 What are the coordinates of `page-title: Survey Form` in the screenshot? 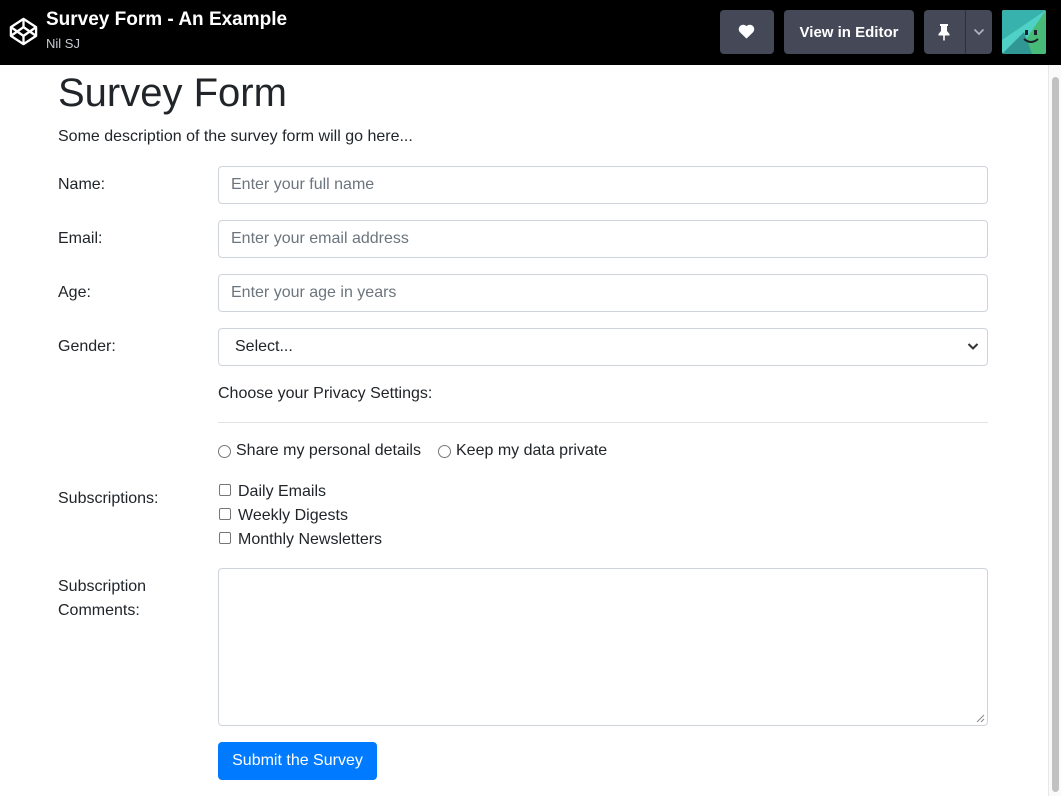 It's located at (172, 93).